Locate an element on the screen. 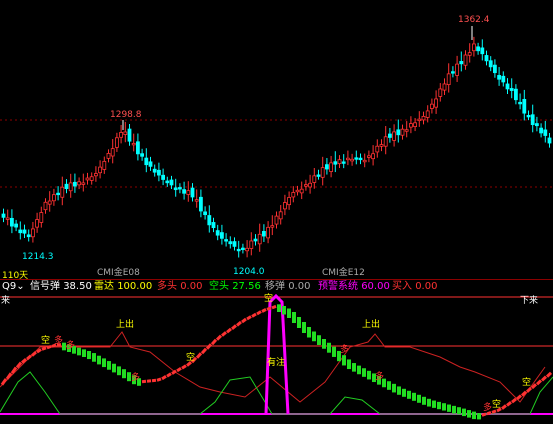 The image size is (553, 424). low-label-1: 1214.3 is located at coordinates (38, 257).